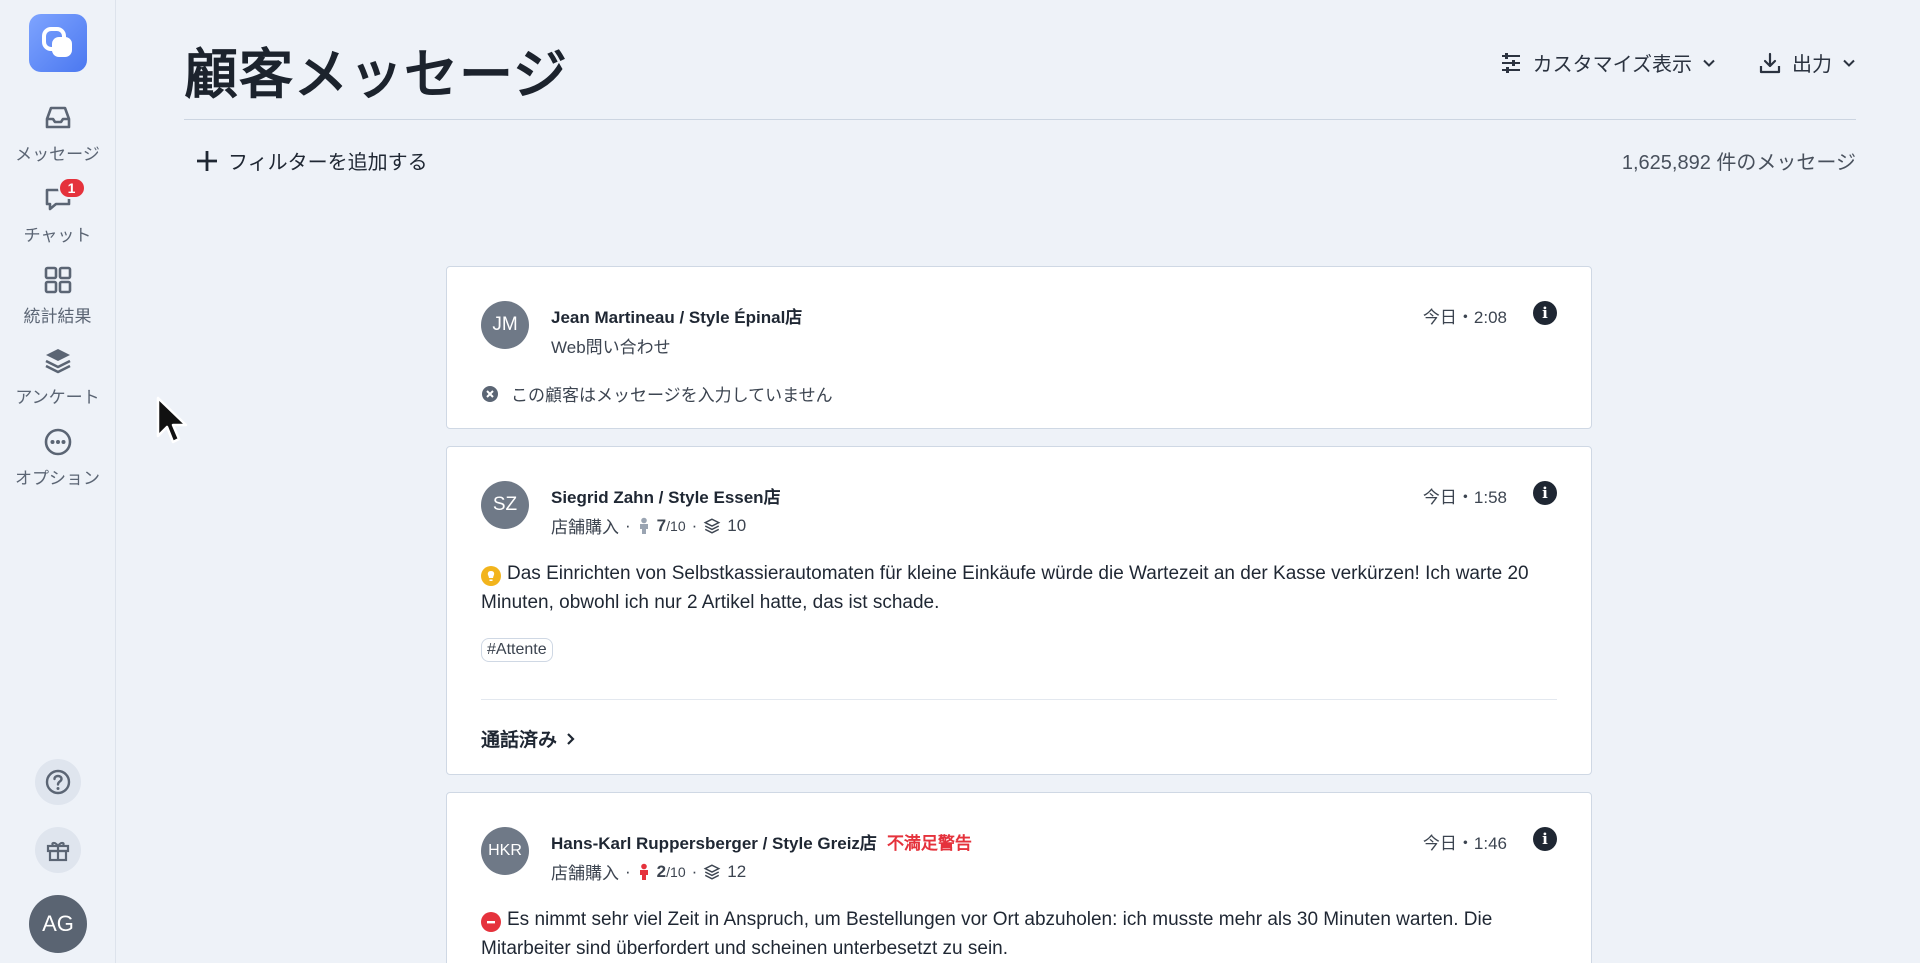  I want to click on logo-icon, so click(56, 42).